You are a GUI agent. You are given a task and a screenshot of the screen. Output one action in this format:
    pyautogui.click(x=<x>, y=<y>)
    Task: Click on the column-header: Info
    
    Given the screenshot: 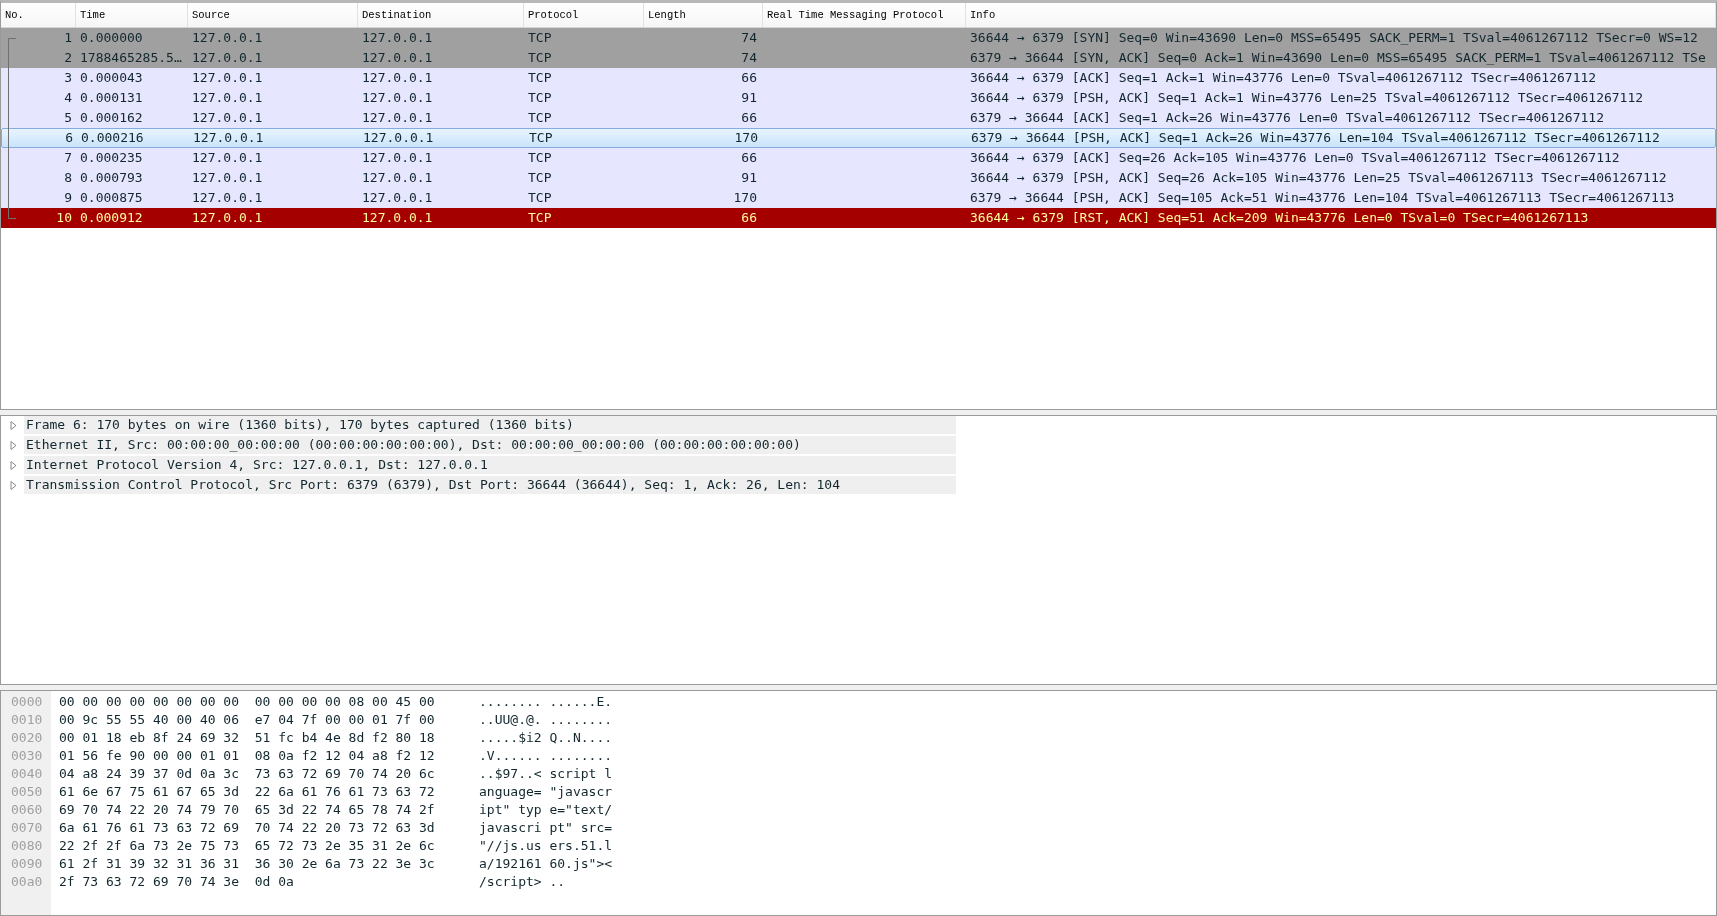 What is the action you would take?
    pyautogui.click(x=1341, y=15)
    